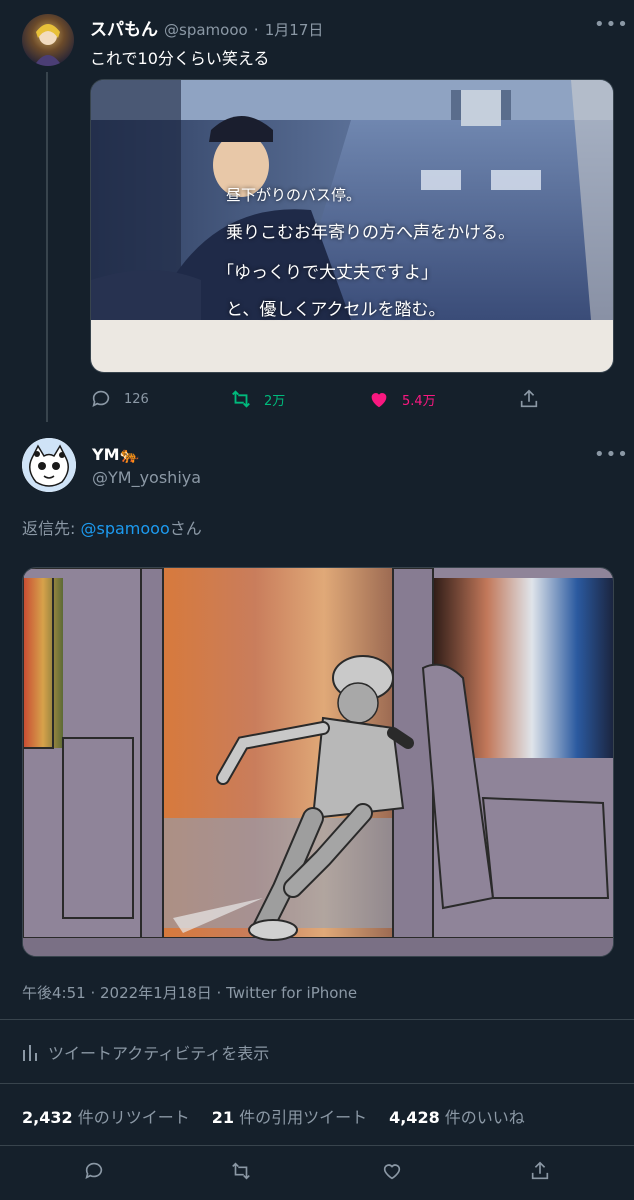 This screenshot has height=1200, width=634. What do you see at coordinates (336, 310) in the screenshot?
I see `caption-line-4: と、優しくアクセルを踏む。` at bounding box center [336, 310].